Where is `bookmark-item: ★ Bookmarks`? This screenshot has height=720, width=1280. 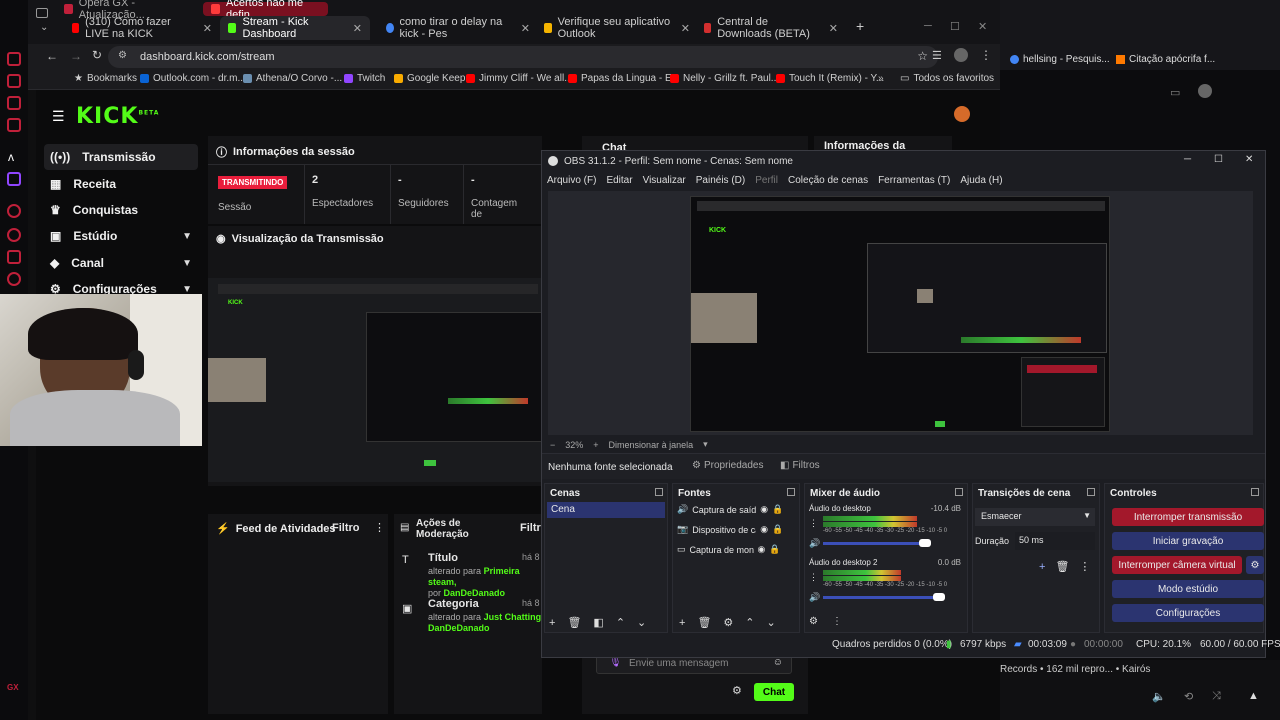 bookmark-item: ★ Bookmarks is located at coordinates (105, 78).